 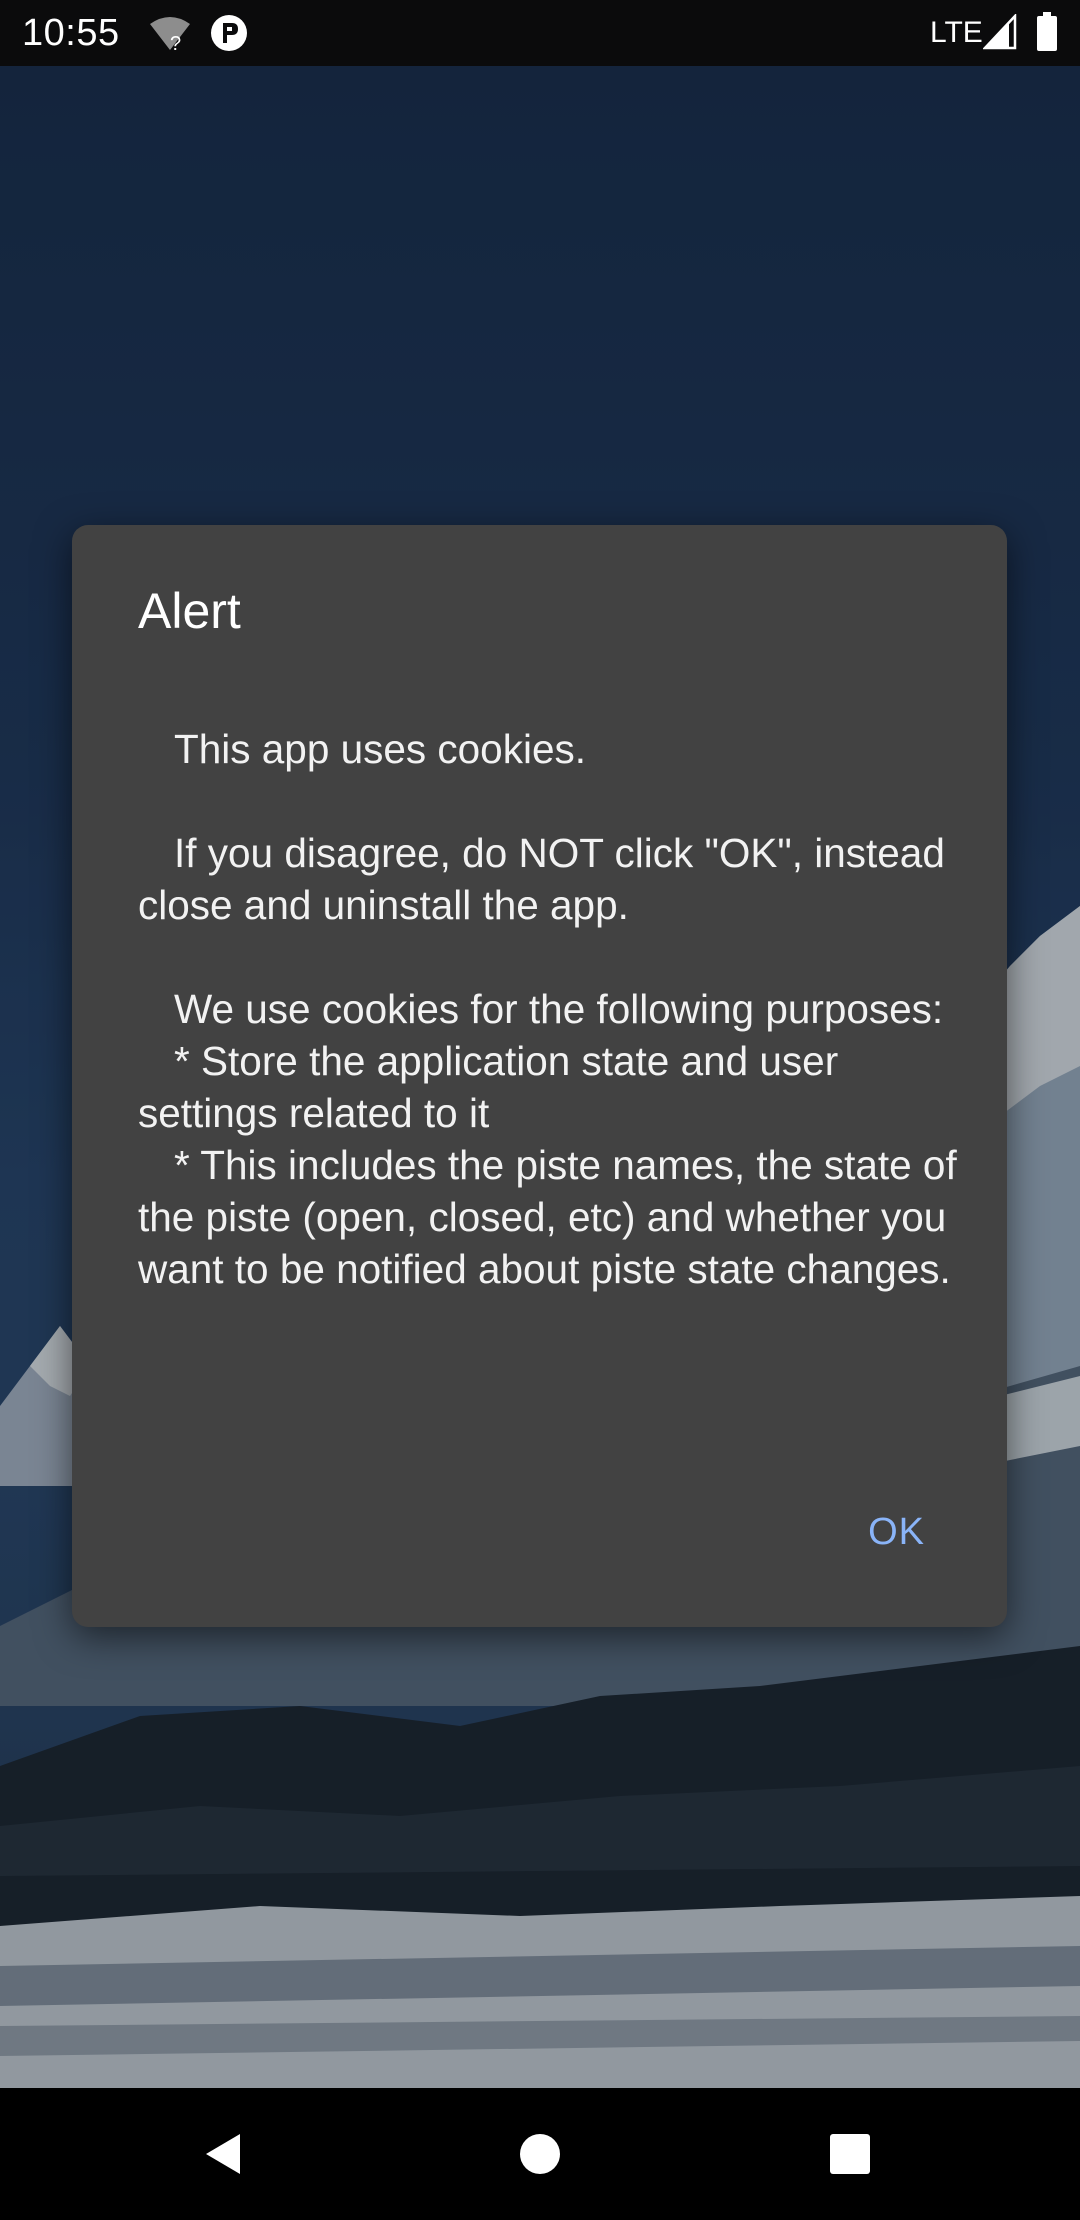 I want to click on wifi-unknown-icon: ?, so click(x=170, y=35).